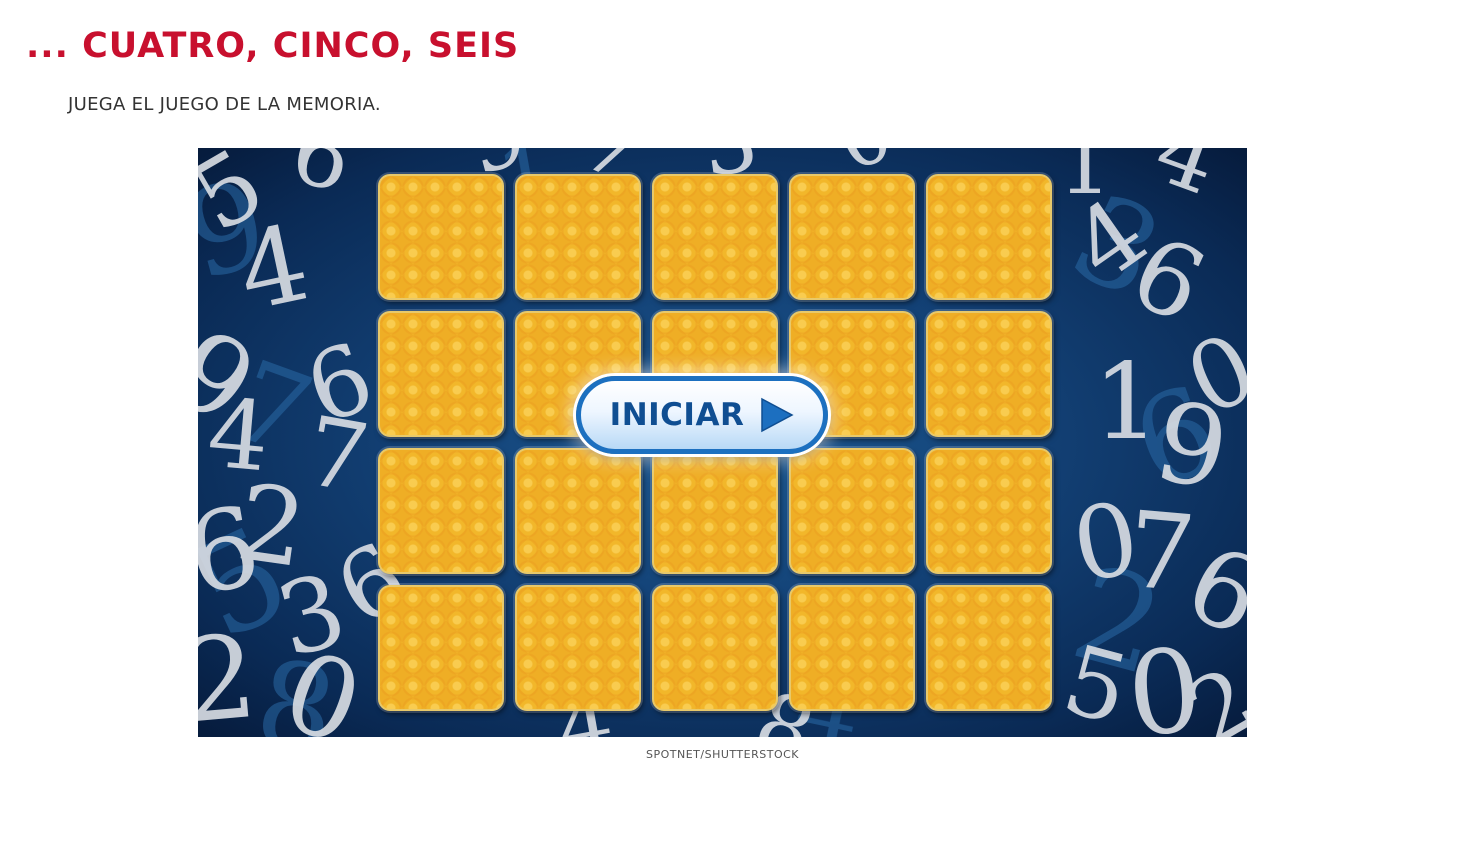 Image resolution: width=1460 pixels, height=850 pixels. Describe the element at coordinates (273, 268) in the screenshot. I see `svg-text: 4` at that location.